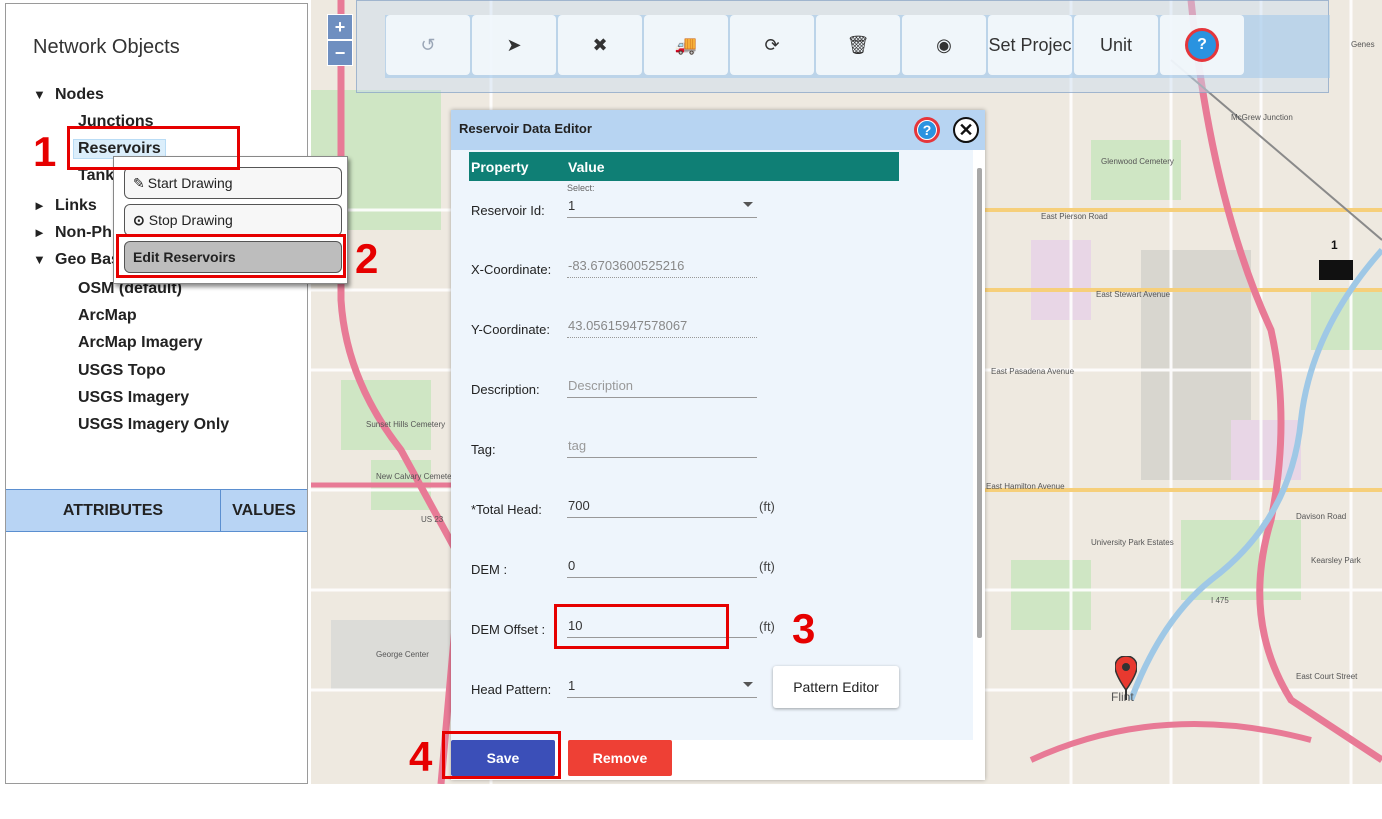 The height and width of the screenshot is (819, 1382). I want to click on pointer-icon: ➤, so click(514, 44).